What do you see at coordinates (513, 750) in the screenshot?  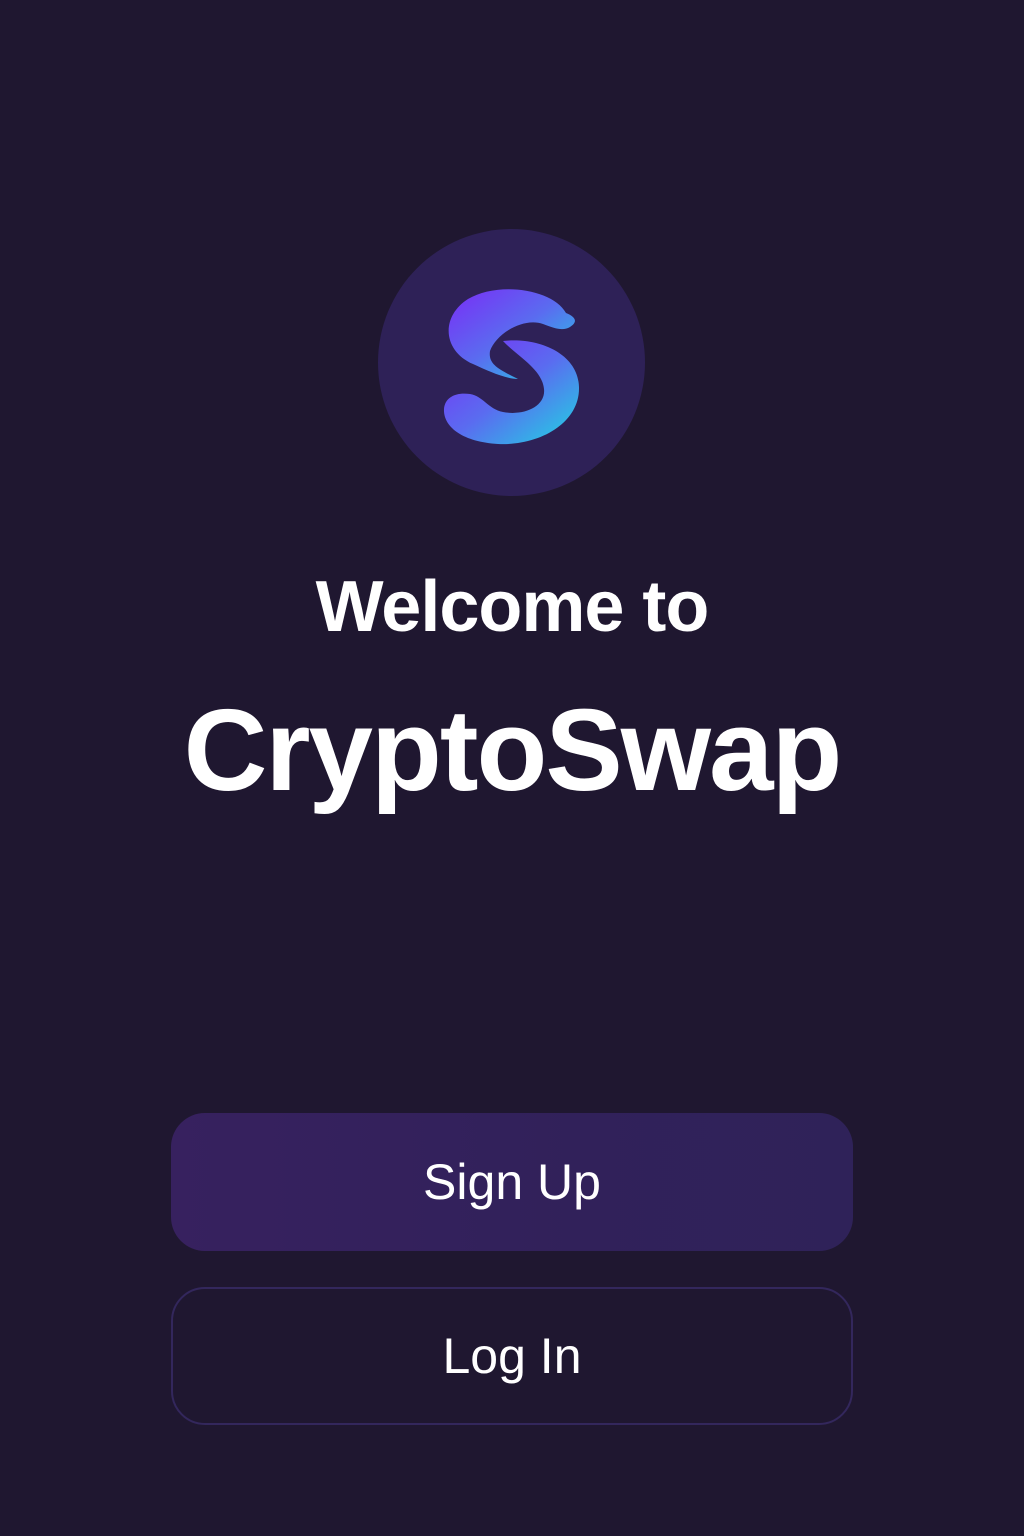 I see `app-name-title: CryptoSwap` at bounding box center [513, 750].